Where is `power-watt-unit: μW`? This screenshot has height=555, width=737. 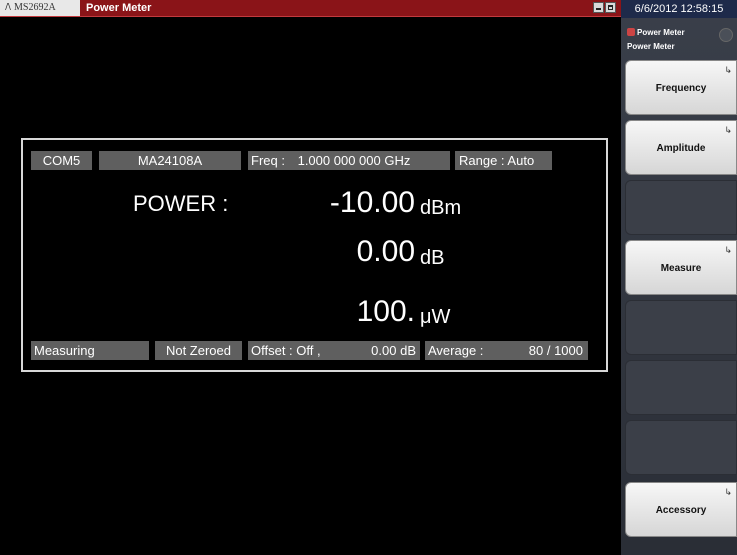
power-watt-unit: μW is located at coordinates (435, 317).